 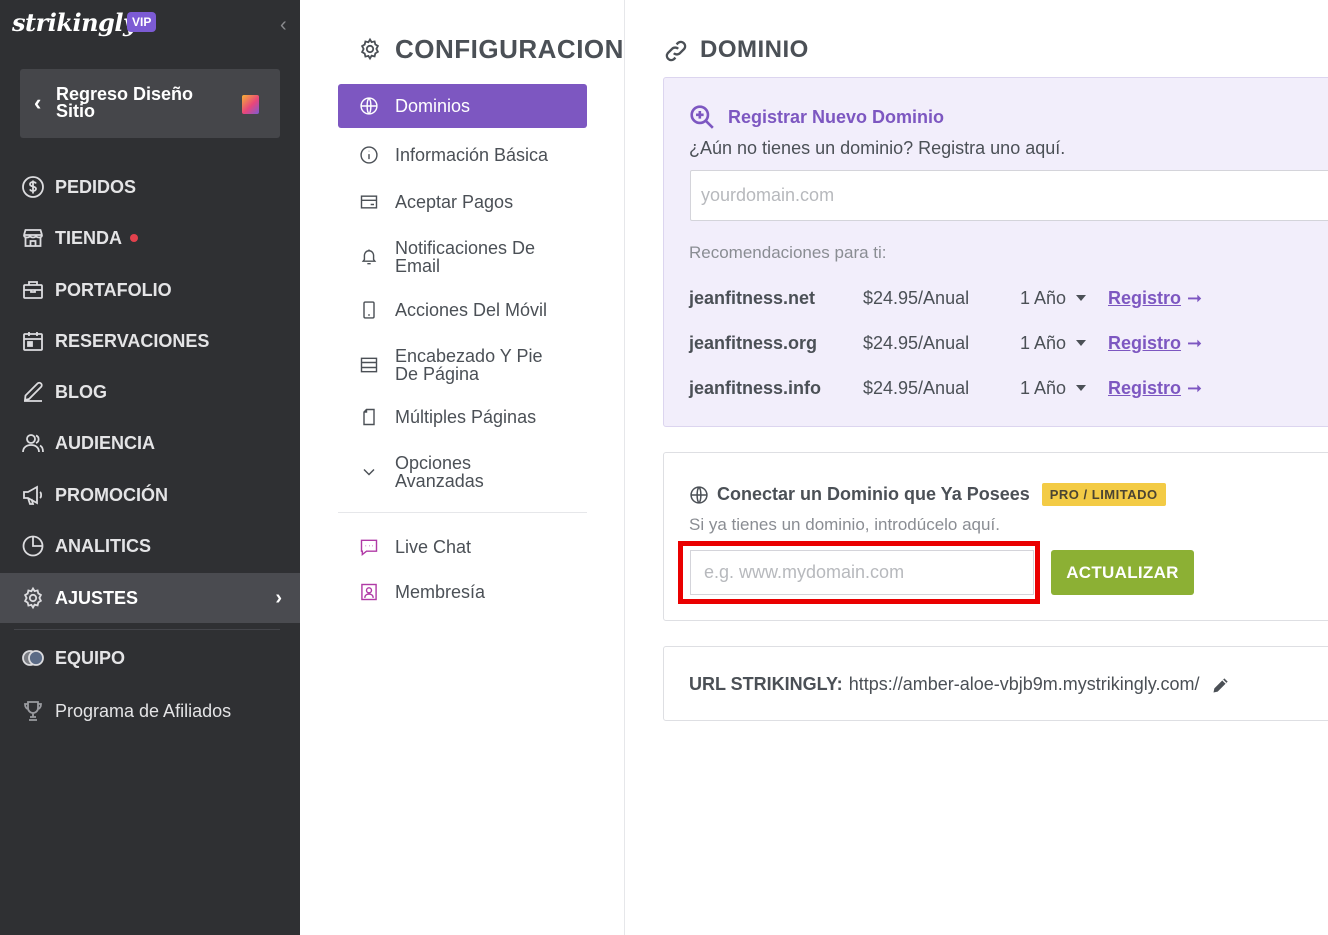 What do you see at coordinates (454, 202) in the screenshot?
I see `settings-item-label: Aceptar Pagos` at bounding box center [454, 202].